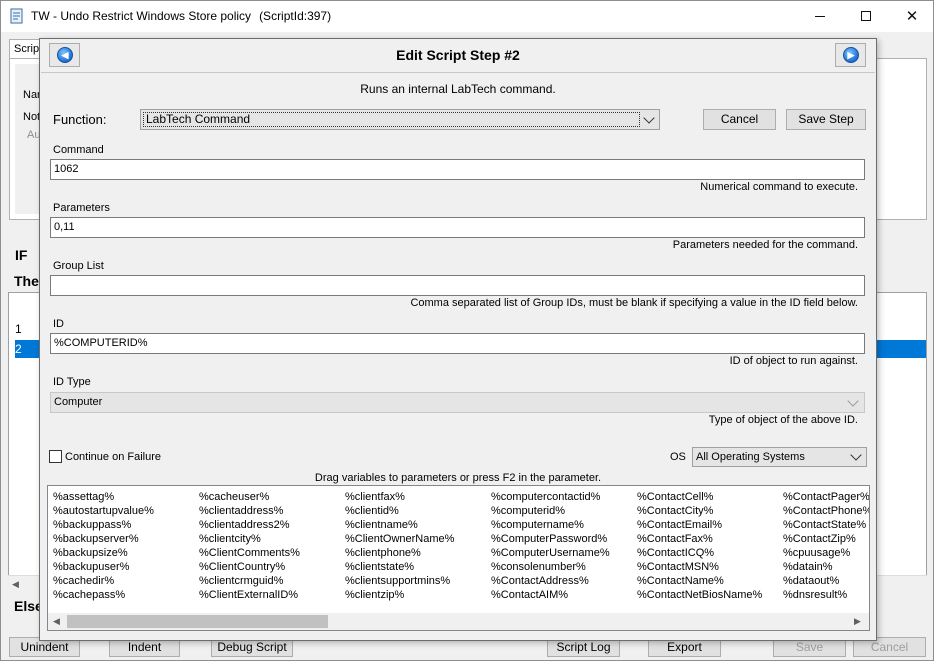 This screenshot has width=934, height=661. What do you see at coordinates (866, 16) in the screenshot?
I see `maximize-button` at bounding box center [866, 16].